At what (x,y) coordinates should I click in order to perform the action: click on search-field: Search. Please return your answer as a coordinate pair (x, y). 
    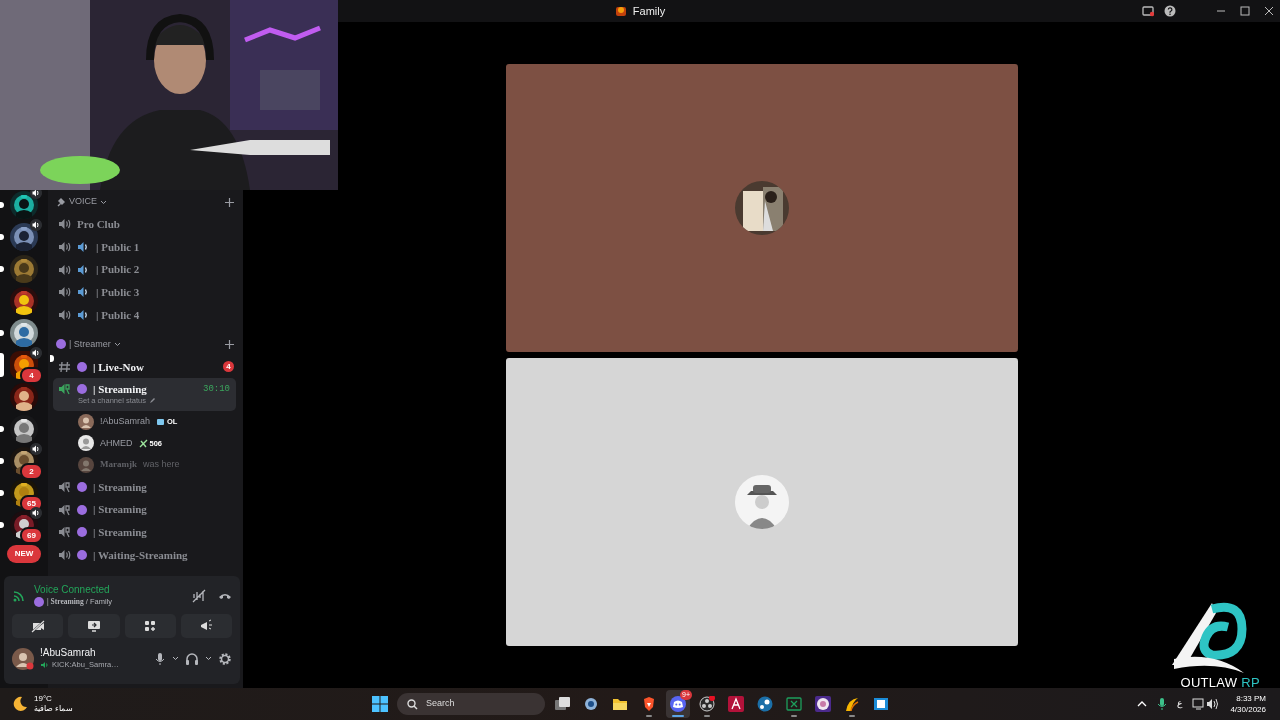
    Looking at the image, I should click on (471, 704).